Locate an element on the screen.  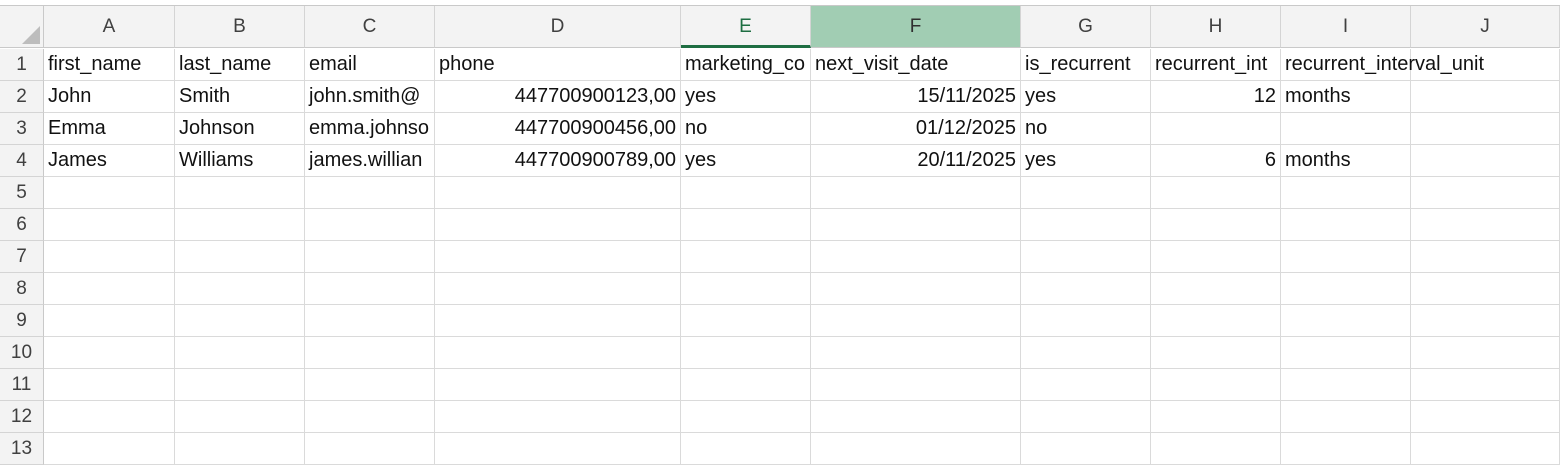
column-header-f: F is located at coordinates (916, 27).